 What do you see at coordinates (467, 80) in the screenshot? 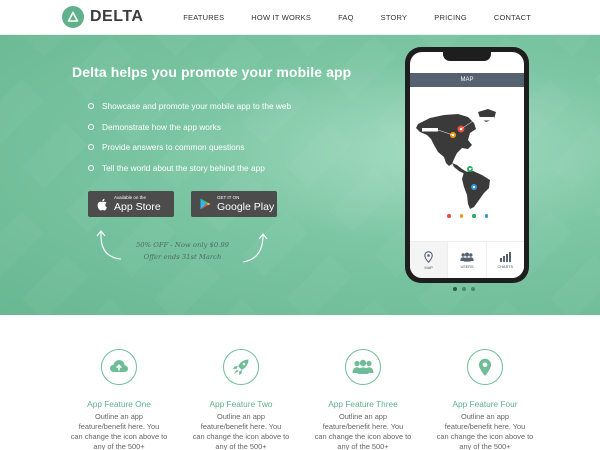
I see `phone-map-header: MAP` at bounding box center [467, 80].